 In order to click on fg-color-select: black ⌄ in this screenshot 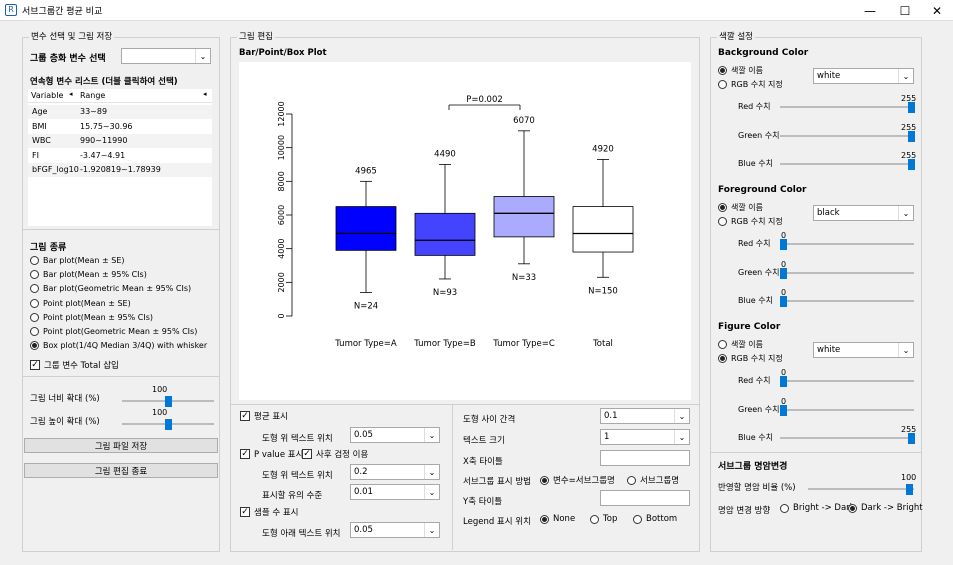, I will do `click(863, 213)`.